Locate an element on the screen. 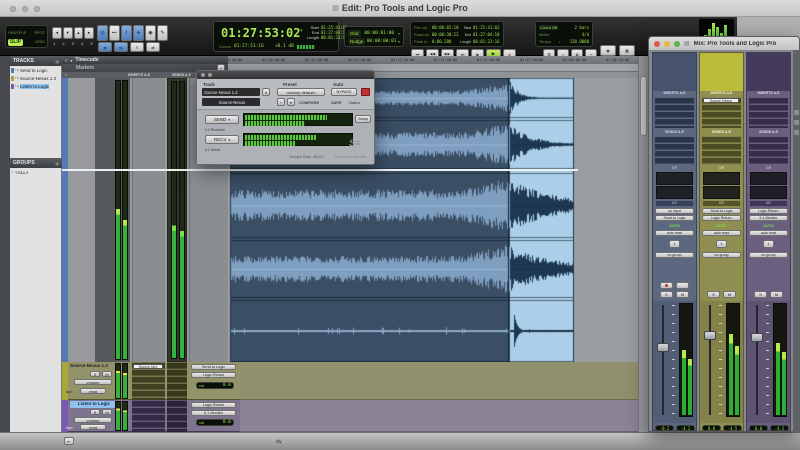 This screenshot has width=800, height=450. insert-slot-source-nexus: Source-Nexus is located at coordinates (721, 100).